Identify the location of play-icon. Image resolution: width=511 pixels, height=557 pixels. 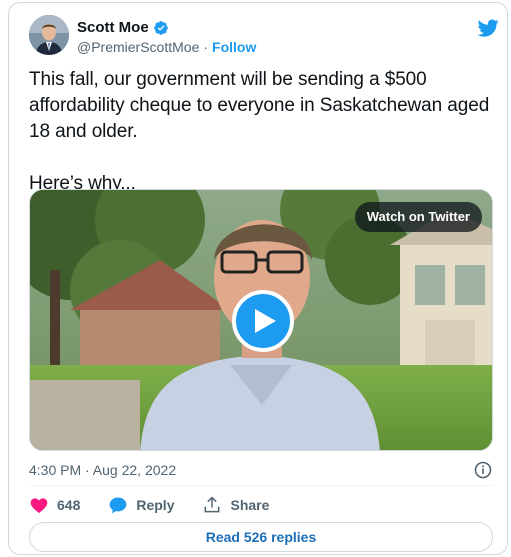
(265, 321).